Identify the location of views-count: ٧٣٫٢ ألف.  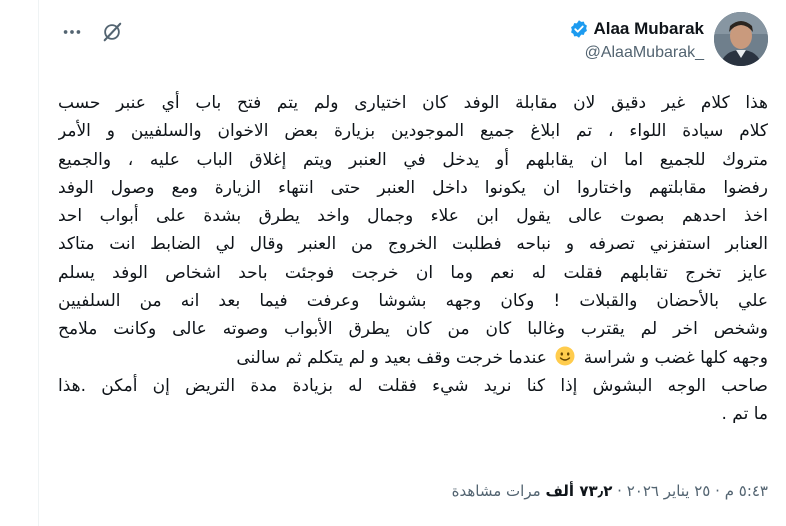
(578, 491).